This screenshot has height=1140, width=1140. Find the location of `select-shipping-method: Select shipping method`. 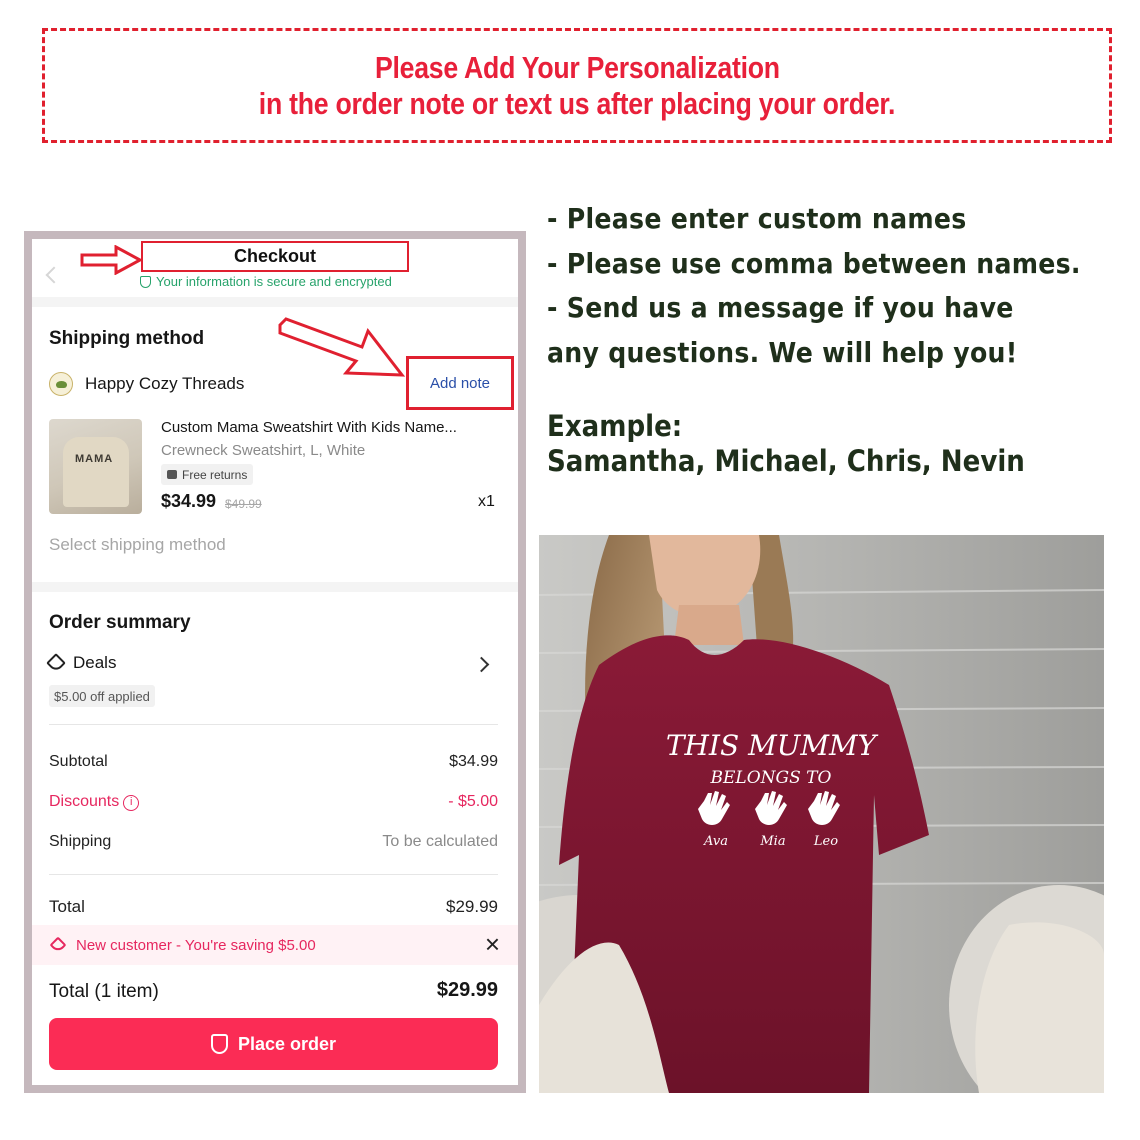

select-shipping-method: Select shipping method is located at coordinates (137, 545).